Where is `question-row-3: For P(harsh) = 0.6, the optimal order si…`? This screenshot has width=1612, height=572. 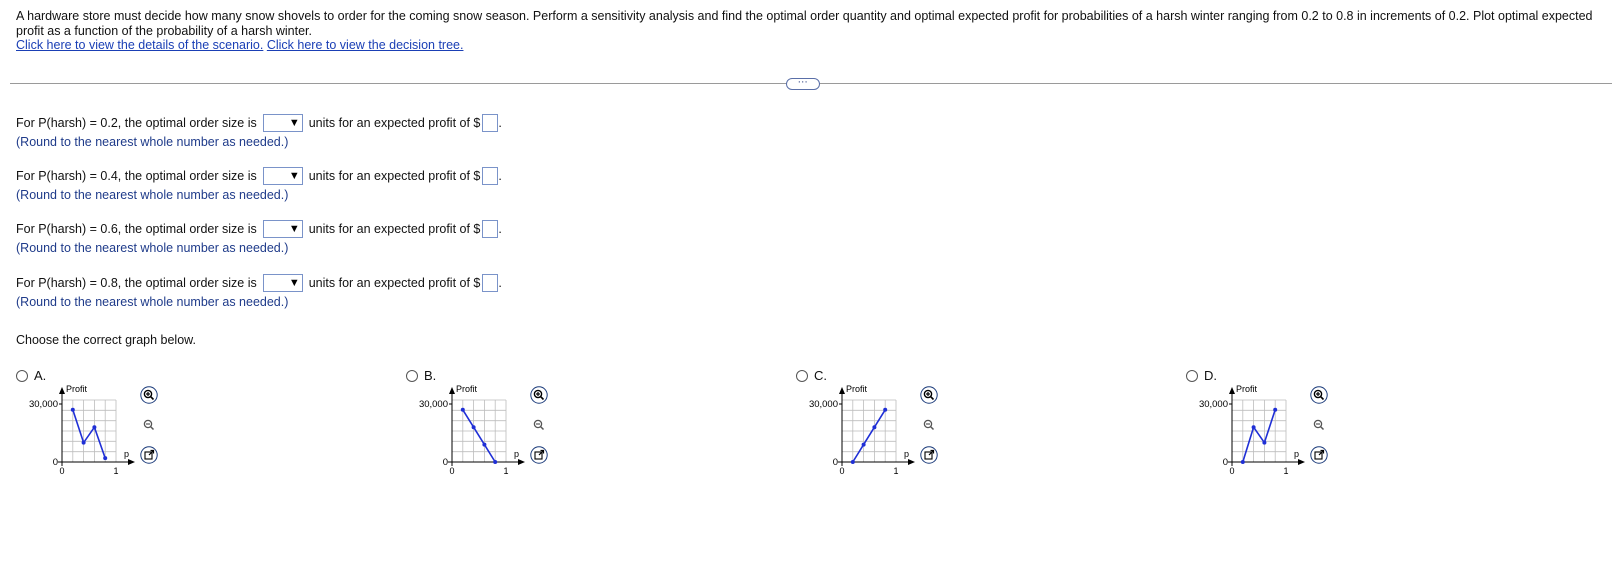 question-row-3: For P(harsh) = 0.6, the optimal order si… is located at coordinates (259, 236).